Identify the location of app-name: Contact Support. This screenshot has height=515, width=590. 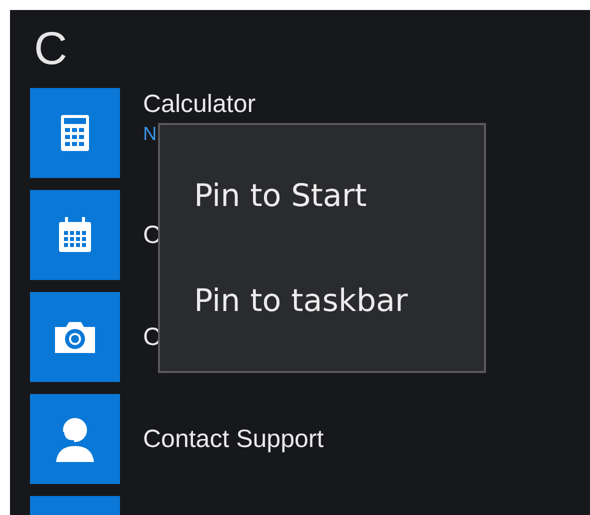
(233, 439).